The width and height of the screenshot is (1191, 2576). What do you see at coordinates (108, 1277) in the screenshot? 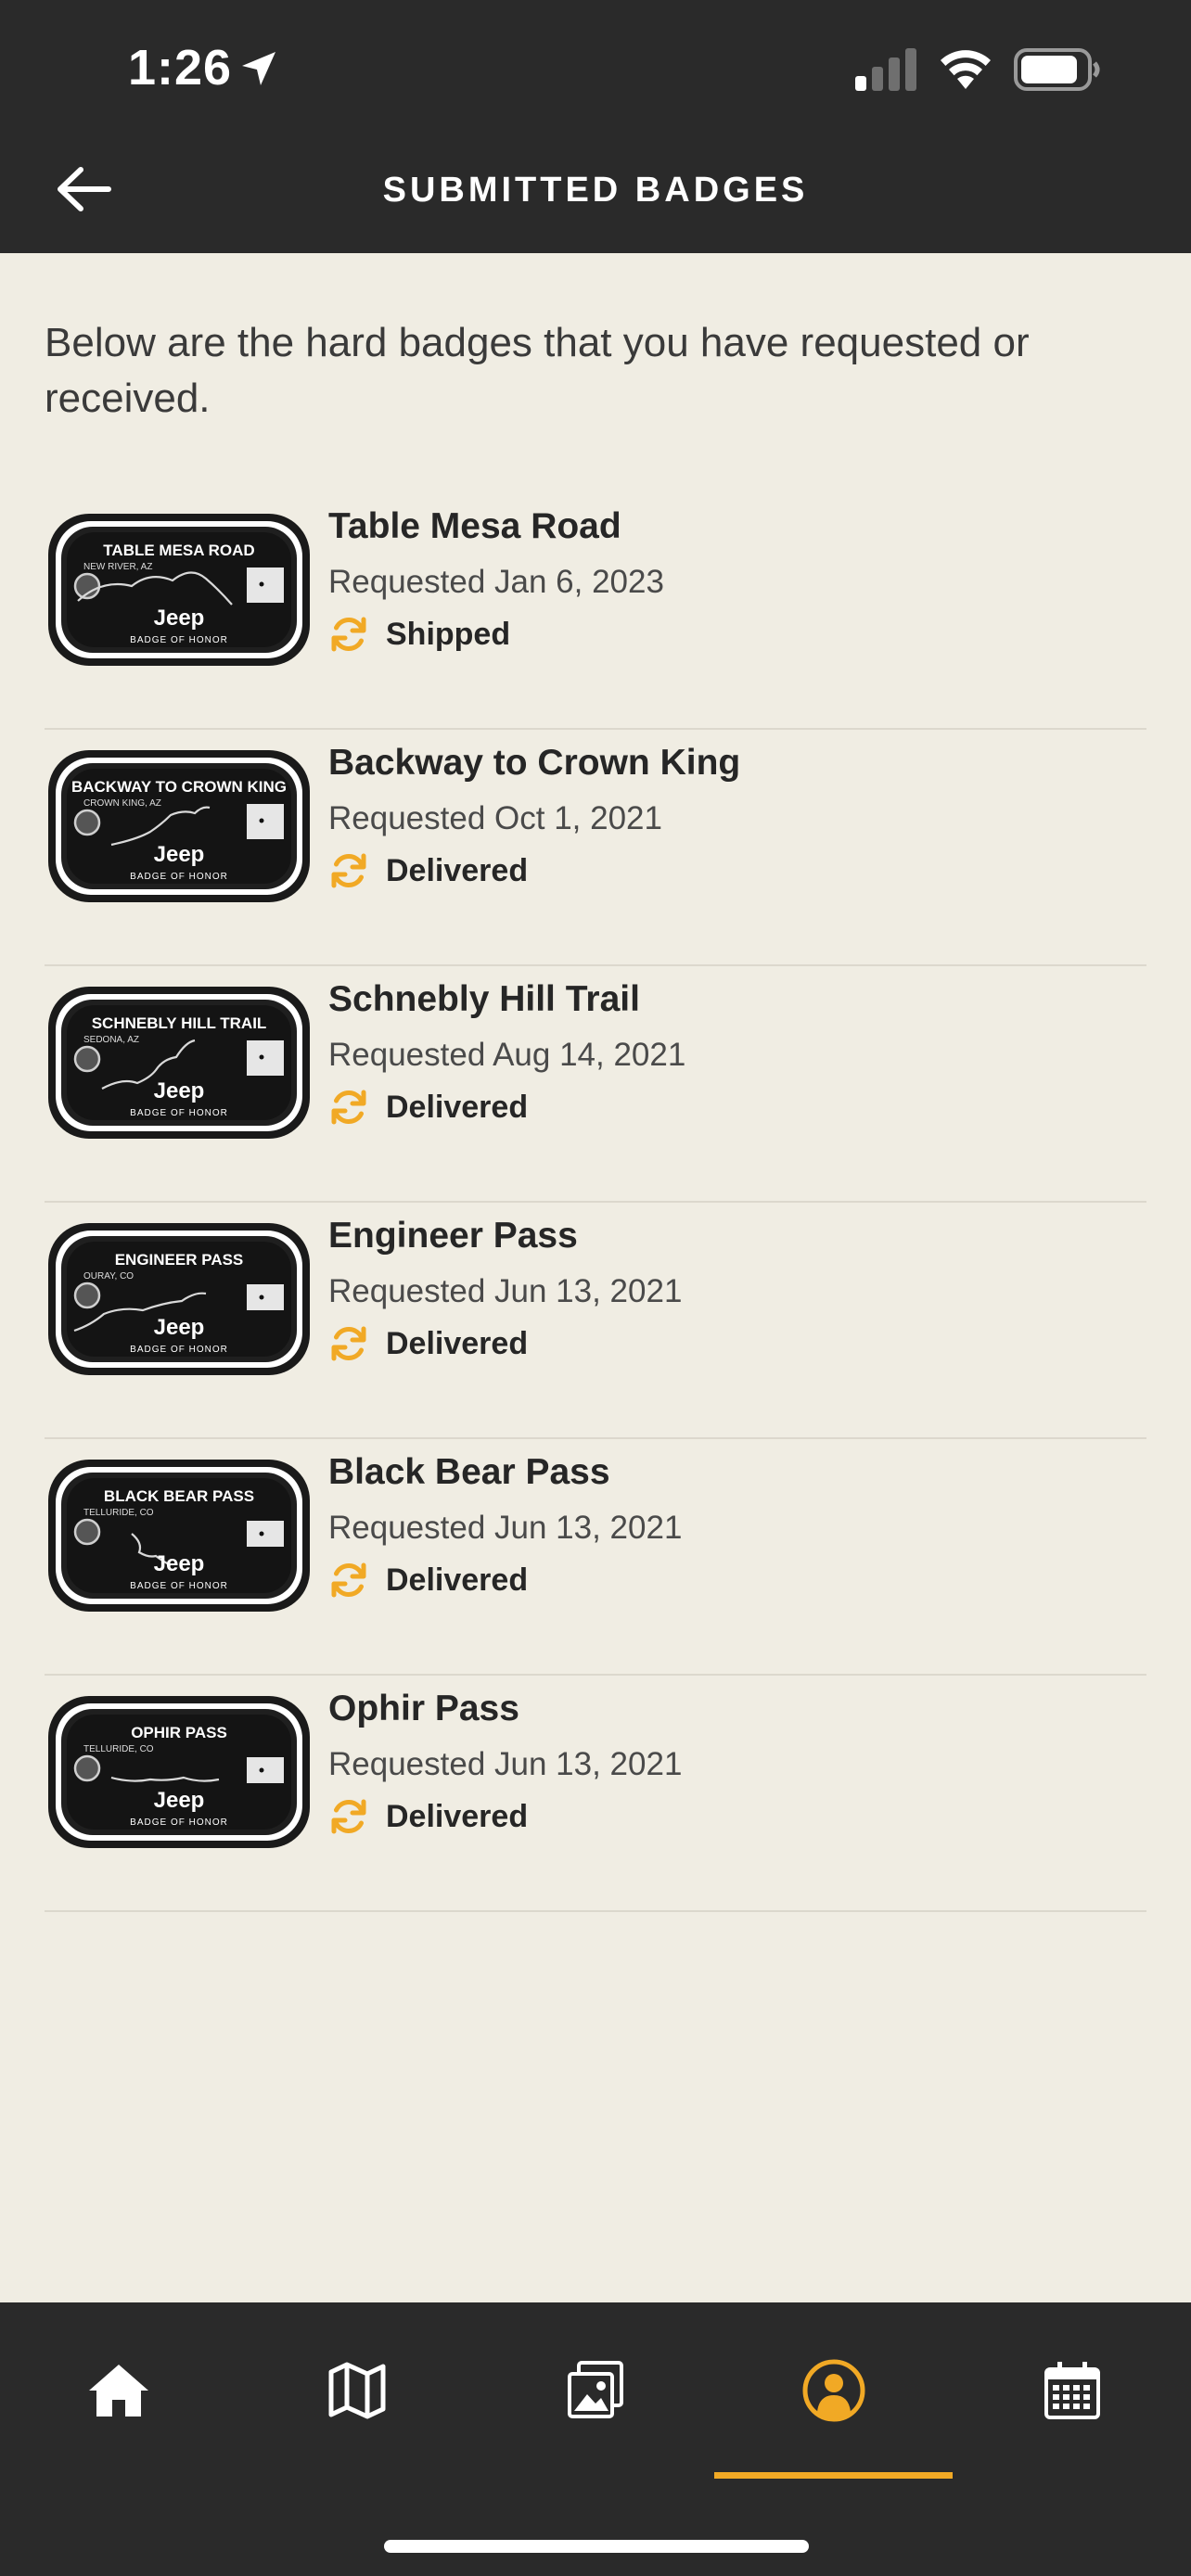
I see `svg-text: OURAY, CO` at bounding box center [108, 1277].